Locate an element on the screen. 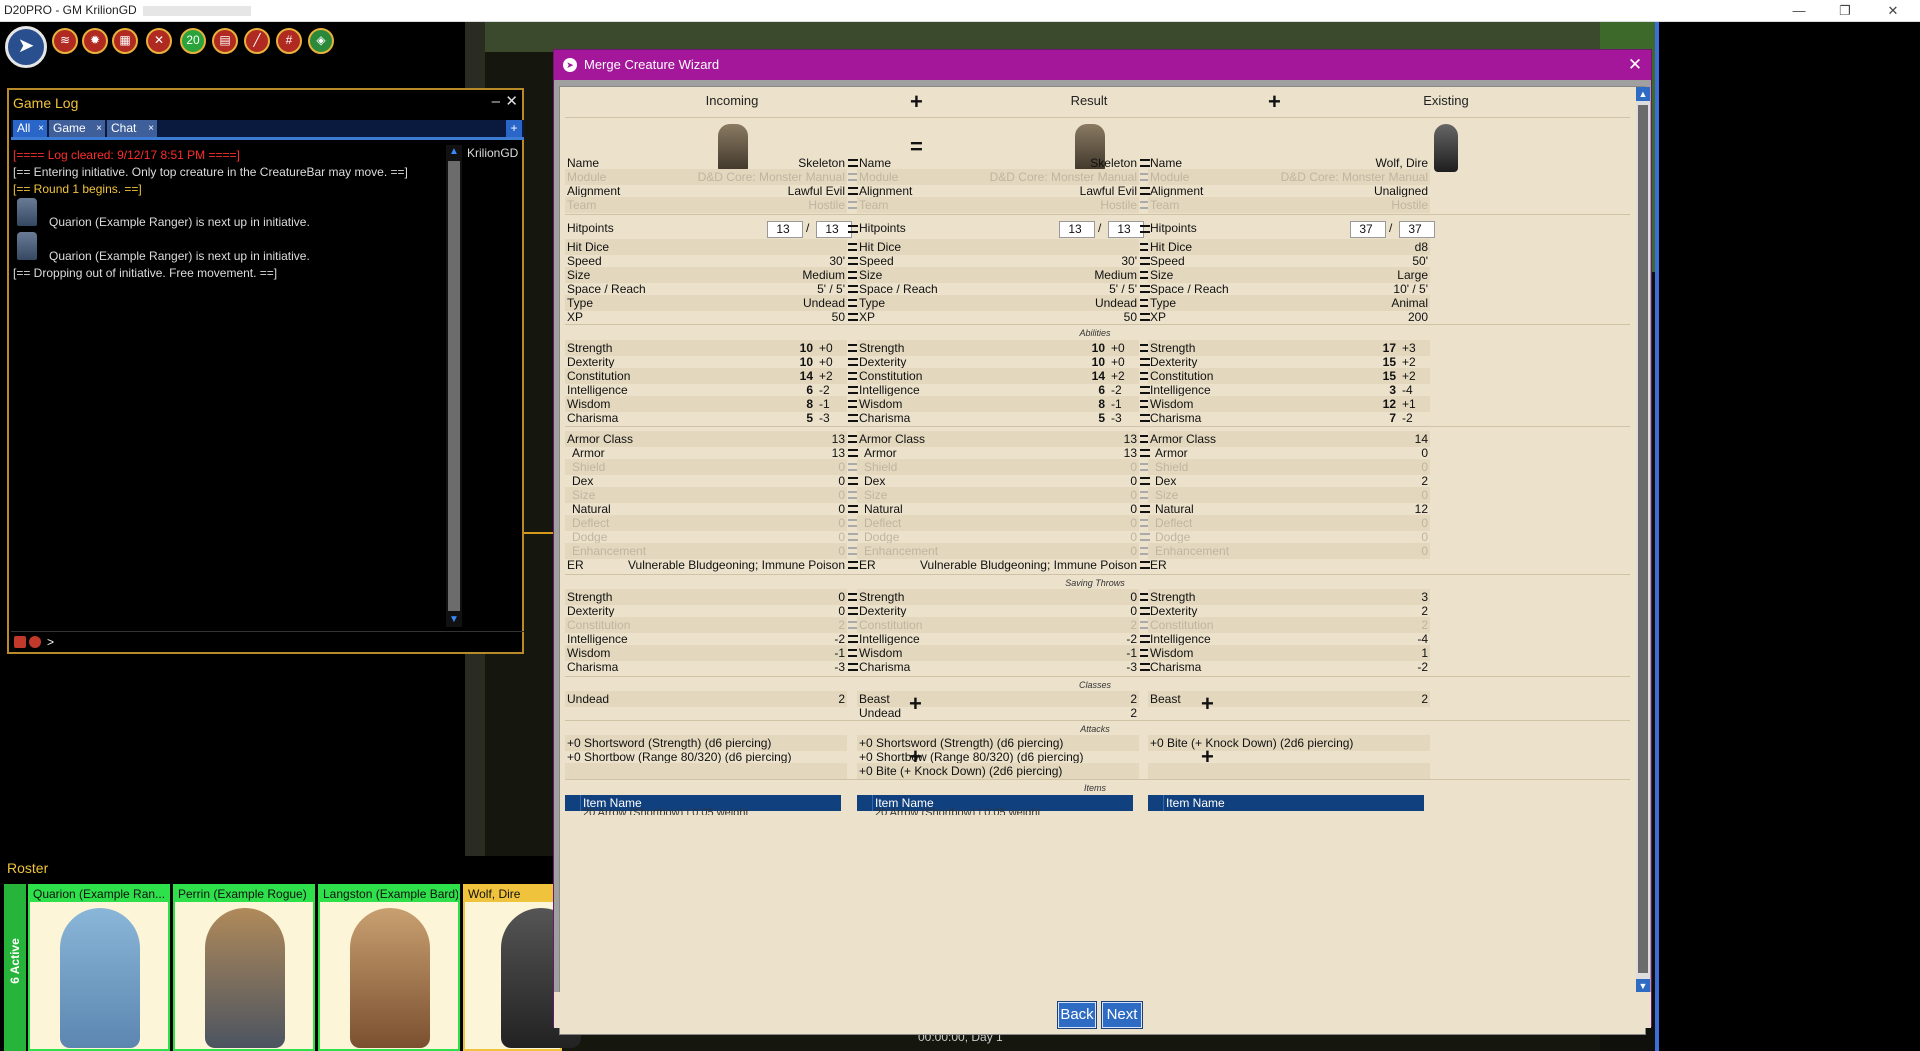 Image resolution: width=1920 pixels, height=1051 pixels. save-label: Charisma is located at coordinates (885, 667).